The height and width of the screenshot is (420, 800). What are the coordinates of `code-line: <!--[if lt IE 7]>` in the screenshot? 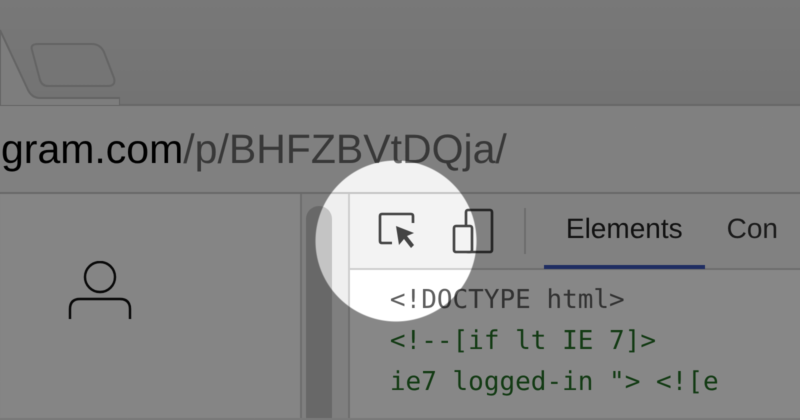 It's located at (523, 341).